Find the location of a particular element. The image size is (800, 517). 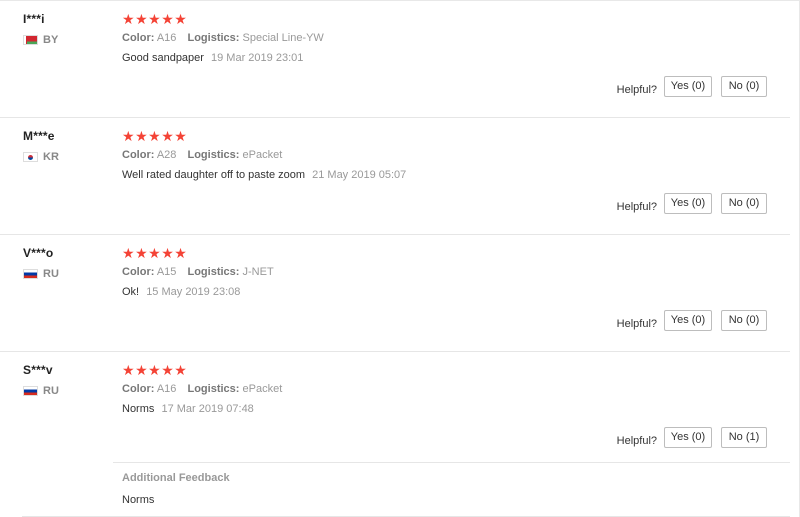

review-text: Good sandpaper is located at coordinates (163, 58).